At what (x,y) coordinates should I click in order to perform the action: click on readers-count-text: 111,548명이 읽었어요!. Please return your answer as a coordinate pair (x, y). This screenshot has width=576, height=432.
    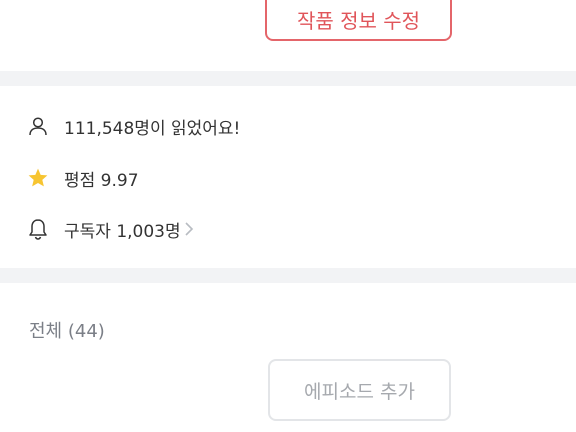
    Looking at the image, I should click on (152, 128).